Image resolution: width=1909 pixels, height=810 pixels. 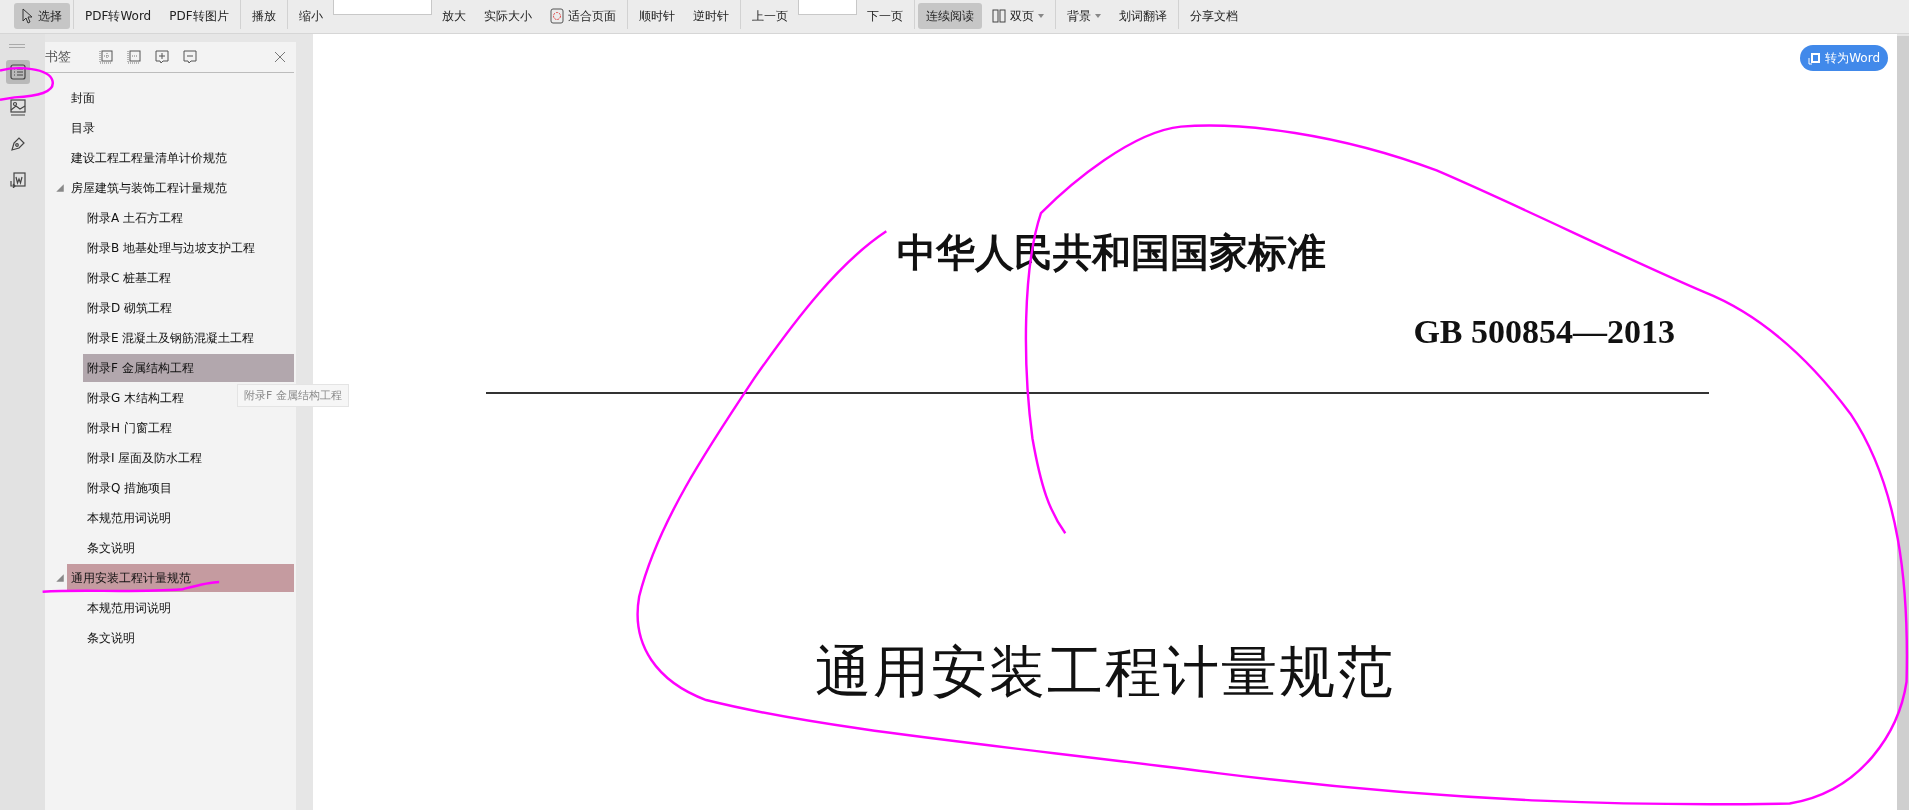 I want to click on toolbar-button: 缩小, so click(x=310, y=16).